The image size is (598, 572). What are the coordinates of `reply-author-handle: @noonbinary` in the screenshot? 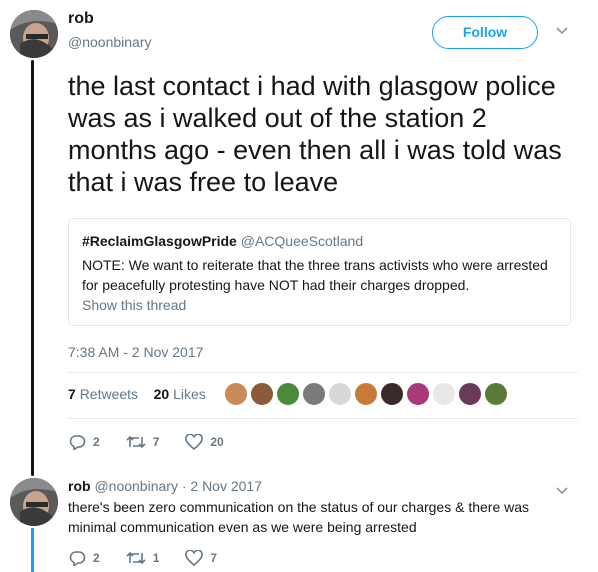 It's located at (136, 486).